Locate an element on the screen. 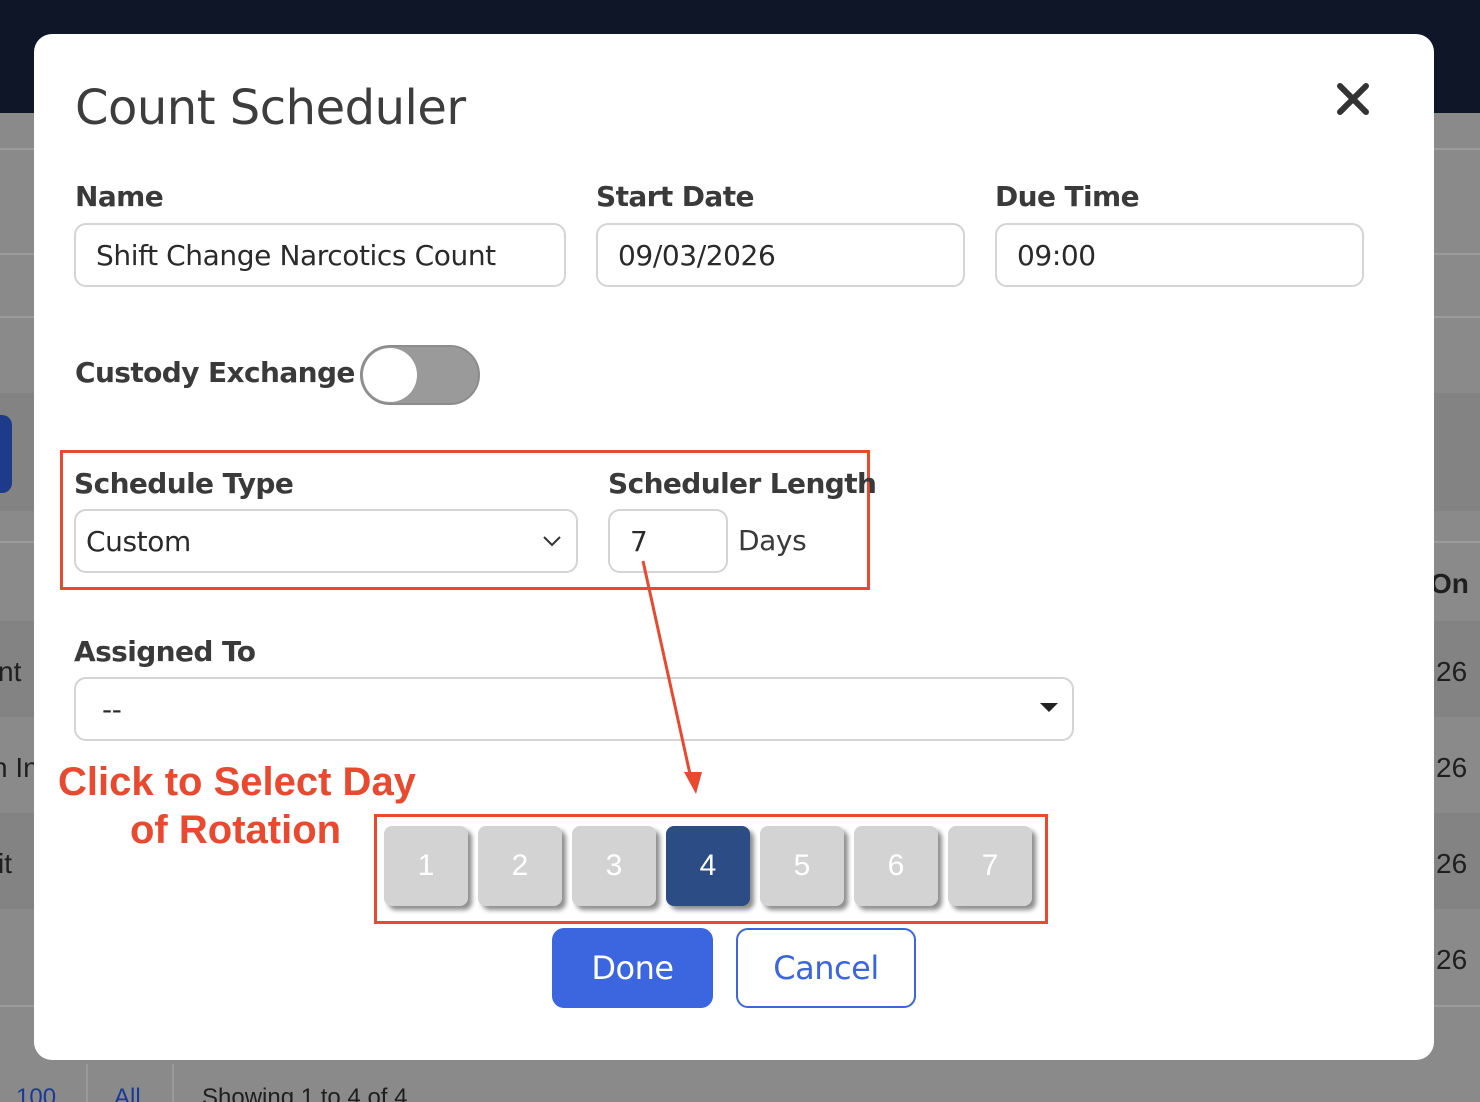  schedule-type-value: Custom is located at coordinates (138, 541).